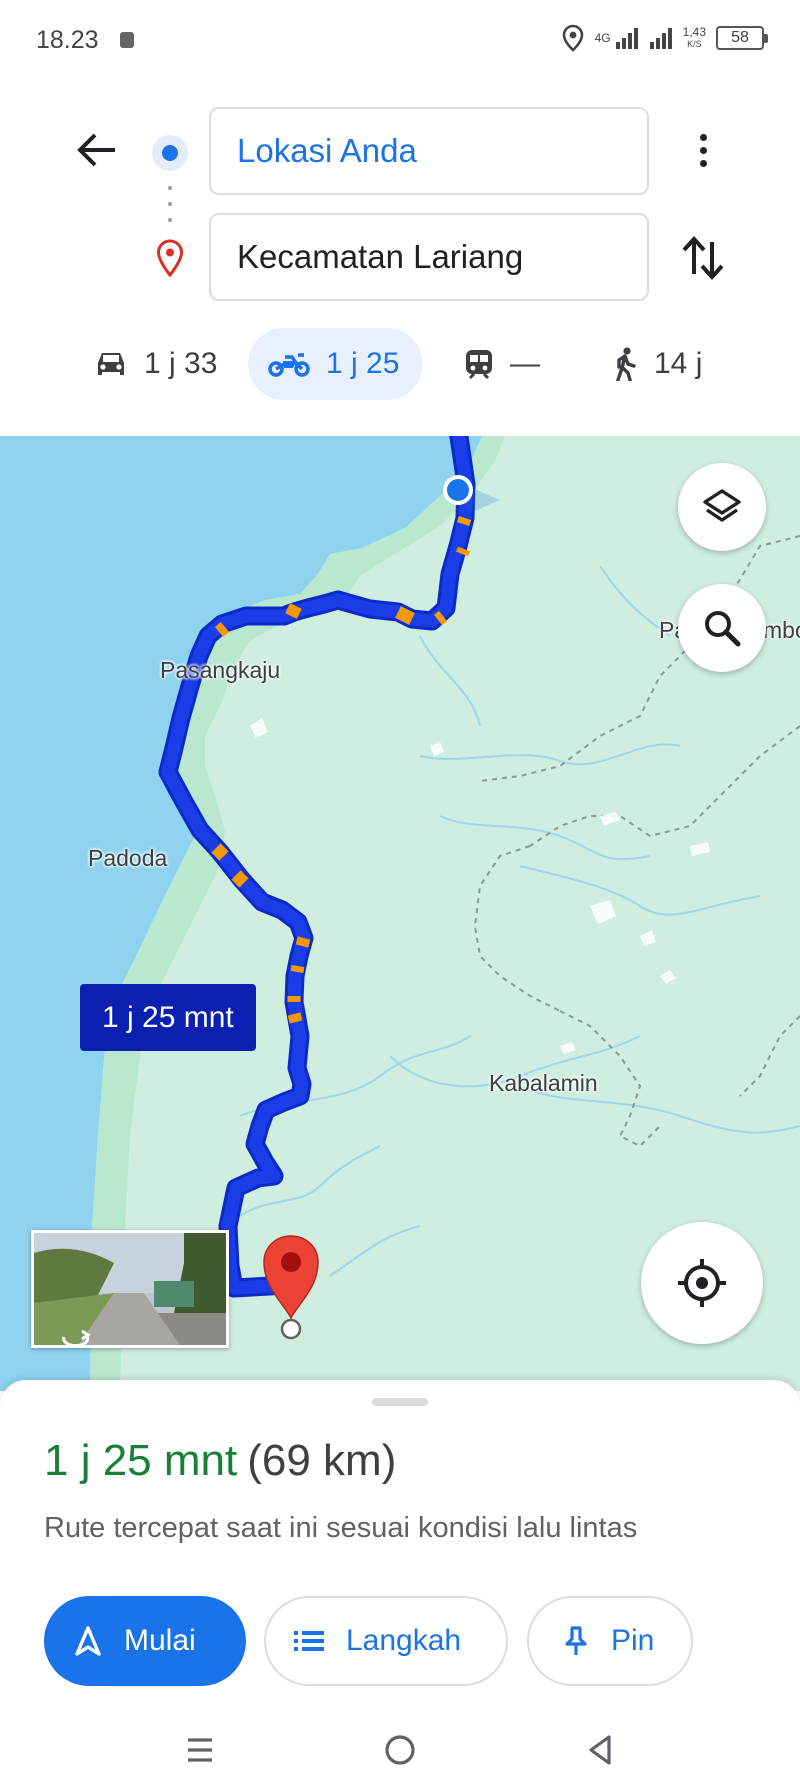 The width and height of the screenshot is (800, 1791). Describe the element at coordinates (525, 363) in the screenshot. I see `transit-duration: —` at that location.